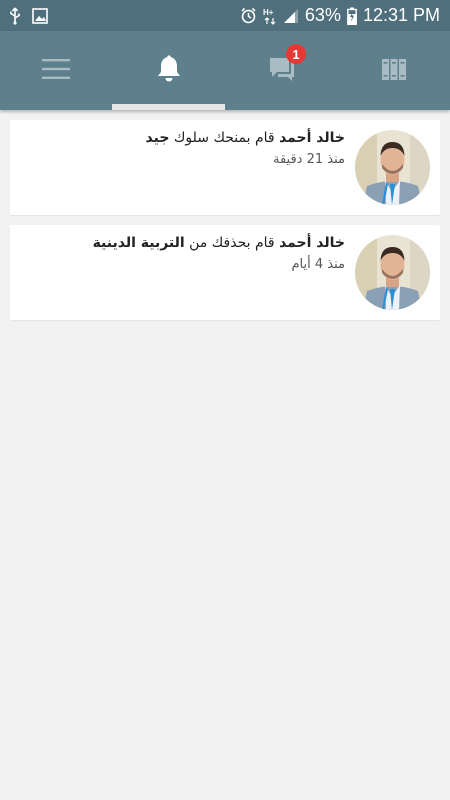  Describe the element at coordinates (232, 243) in the screenshot. I see `notification-action: قام بحذفك من` at that location.